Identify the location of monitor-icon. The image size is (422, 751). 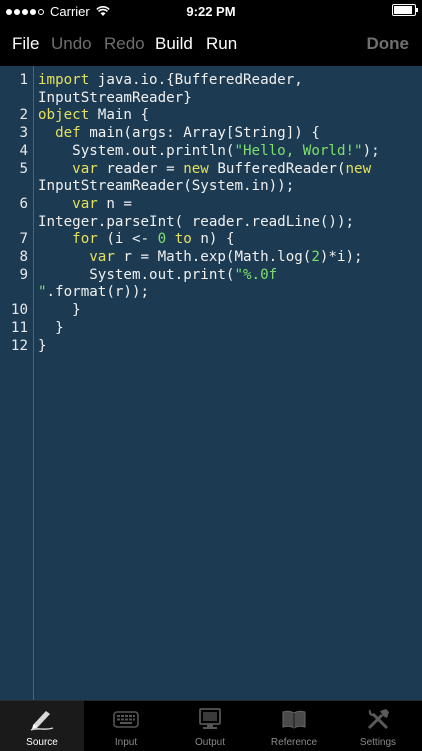
(210, 718).